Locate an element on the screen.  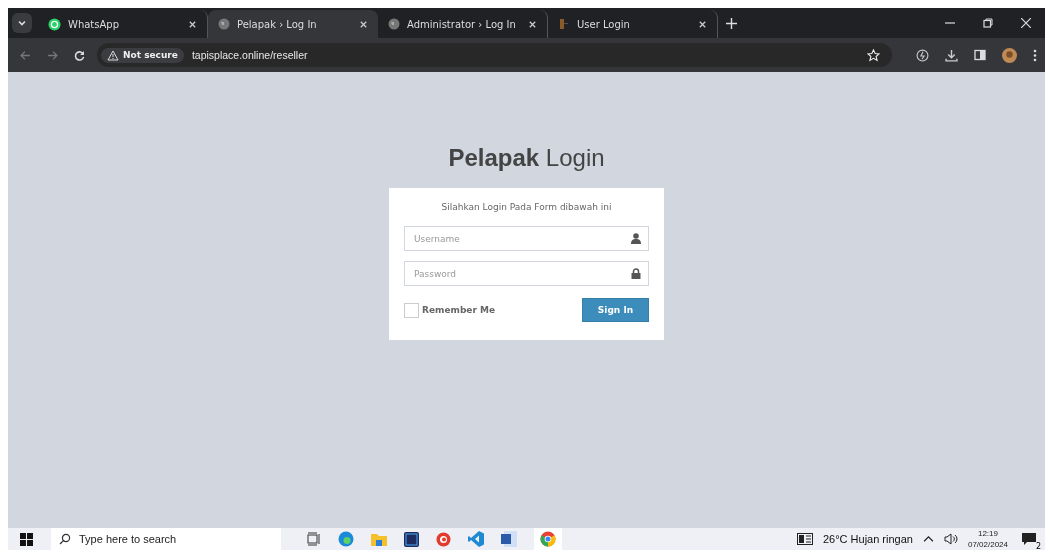
side-panel-icon is located at coordinates (980, 55).